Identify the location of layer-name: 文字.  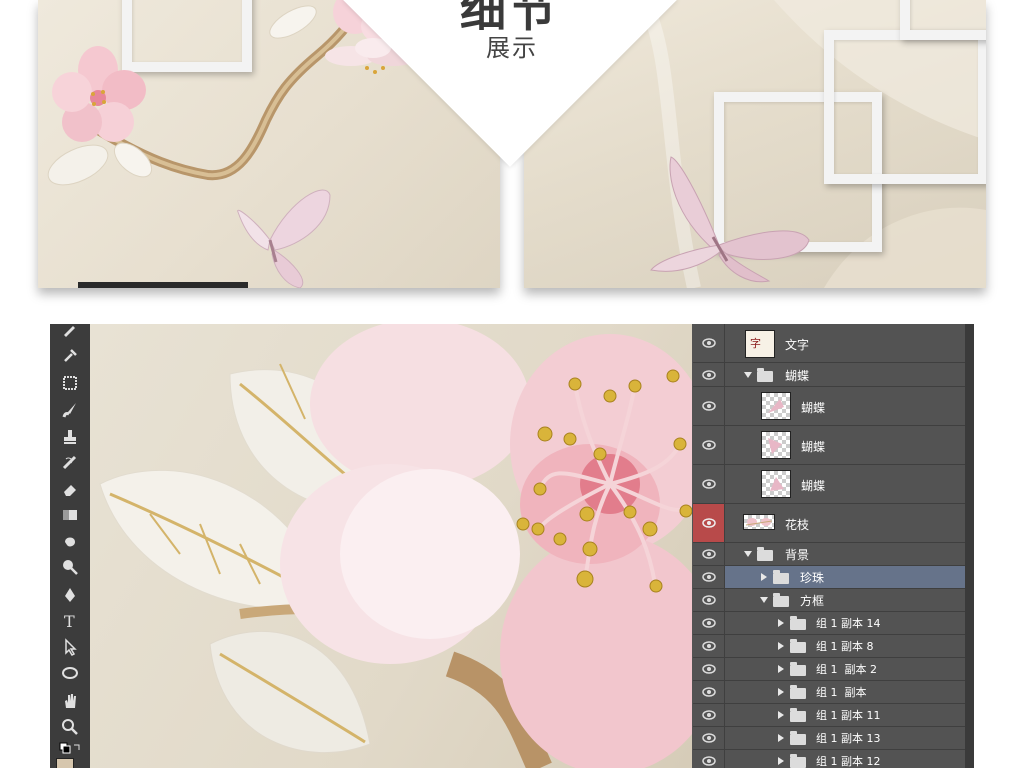
(797, 345).